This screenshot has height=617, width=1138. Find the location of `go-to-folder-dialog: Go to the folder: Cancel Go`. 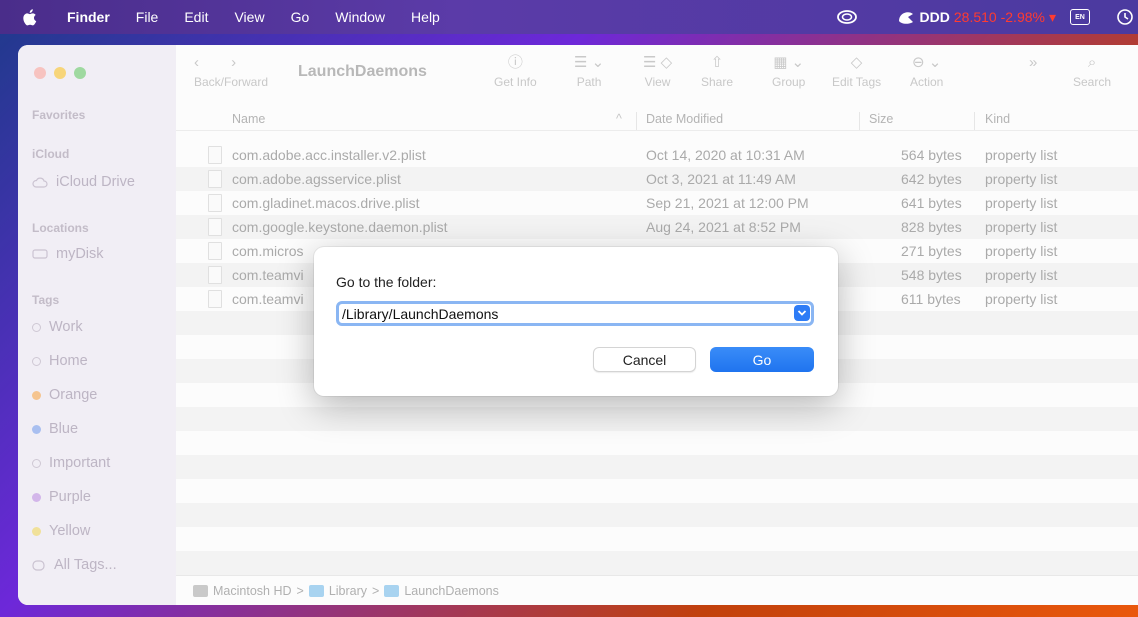

go-to-folder-dialog: Go to the folder: Cancel Go is located at coordinates (576, 321).